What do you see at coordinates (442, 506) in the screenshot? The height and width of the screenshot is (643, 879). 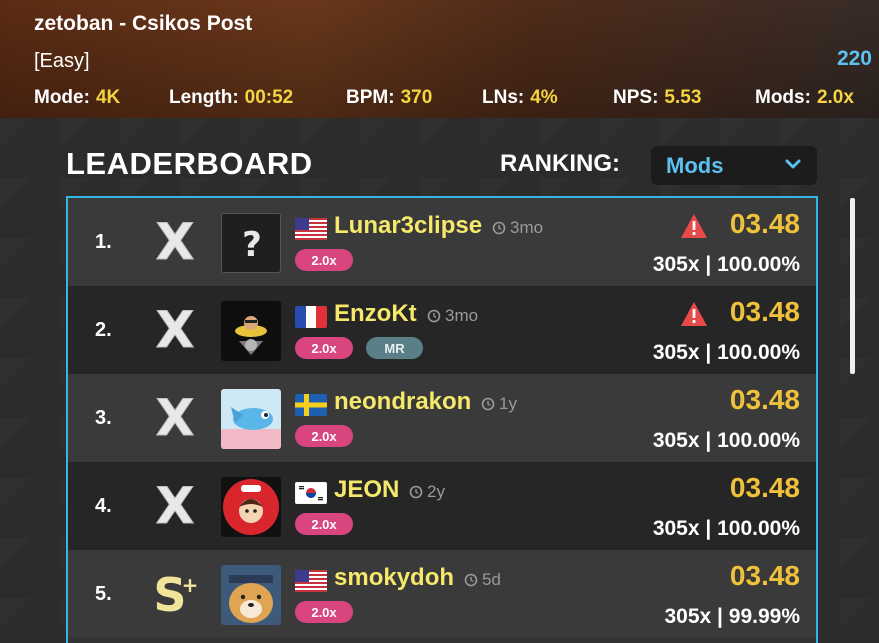 I see `leaderboard-row: 4. X JEON 2y 2.0x 03.48 305x | 100.00%` at bounding box center [442, 506].